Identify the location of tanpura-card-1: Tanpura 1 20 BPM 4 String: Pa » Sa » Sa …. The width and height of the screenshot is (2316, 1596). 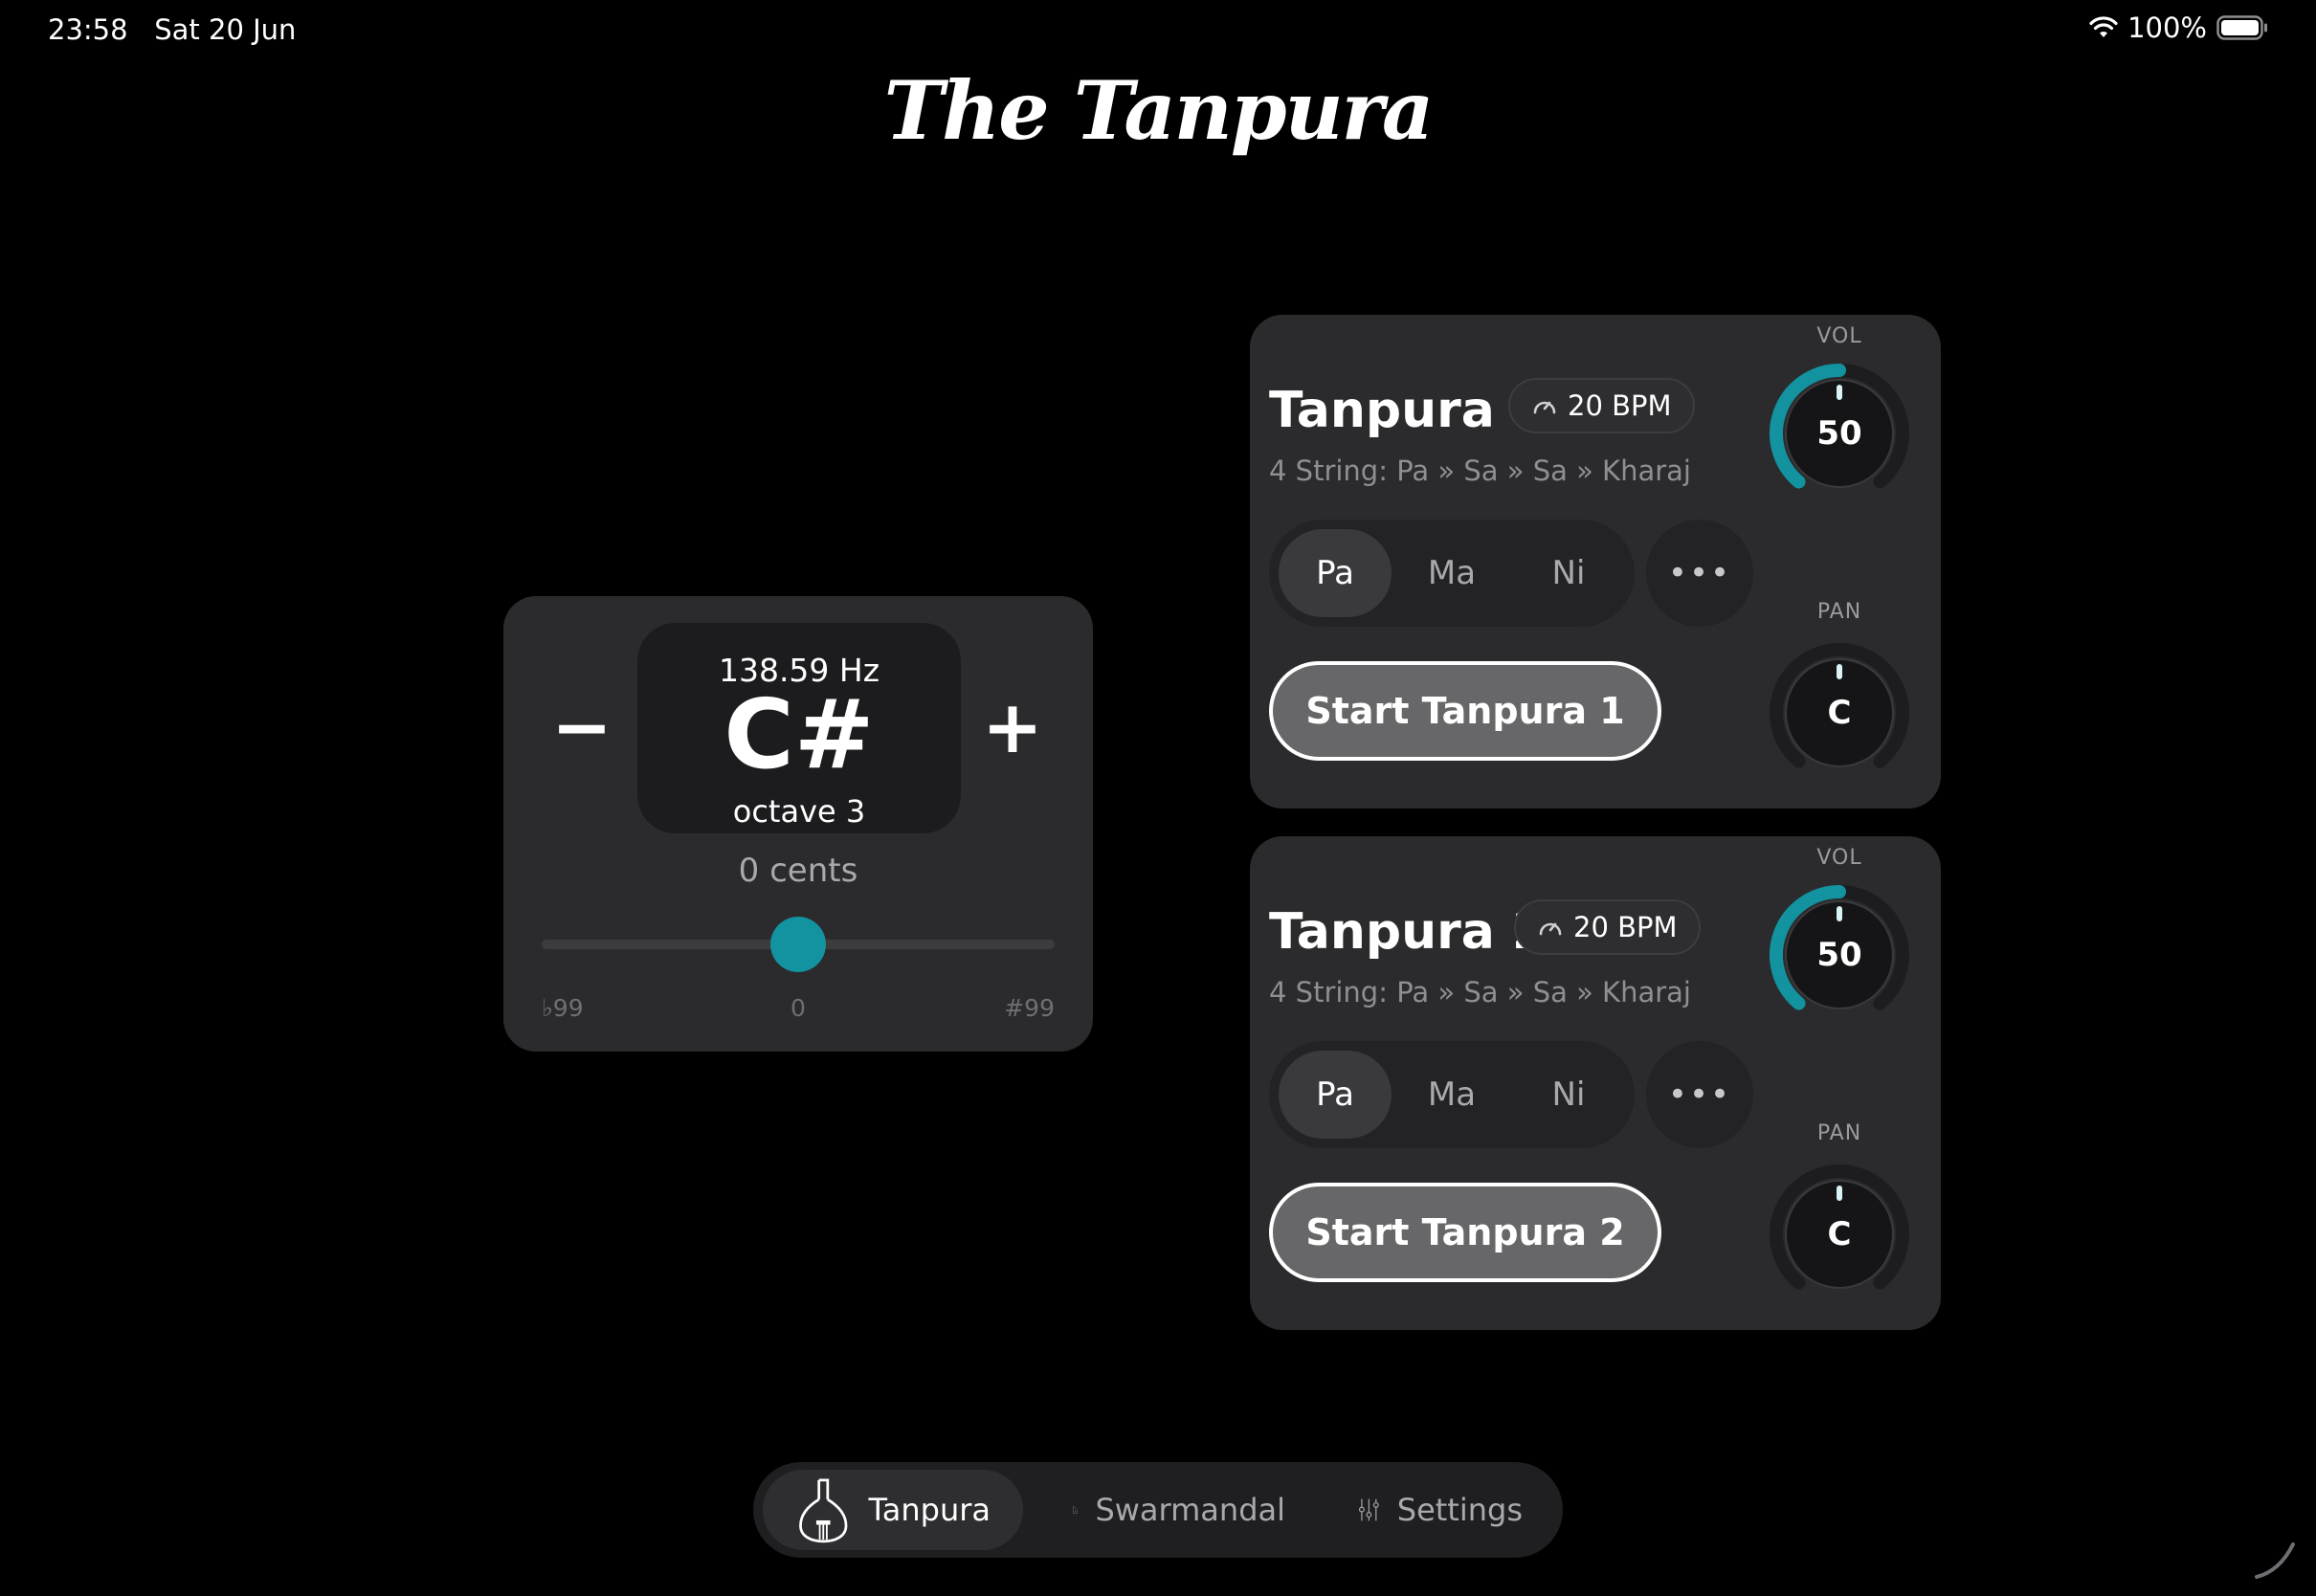
(1595, 562).